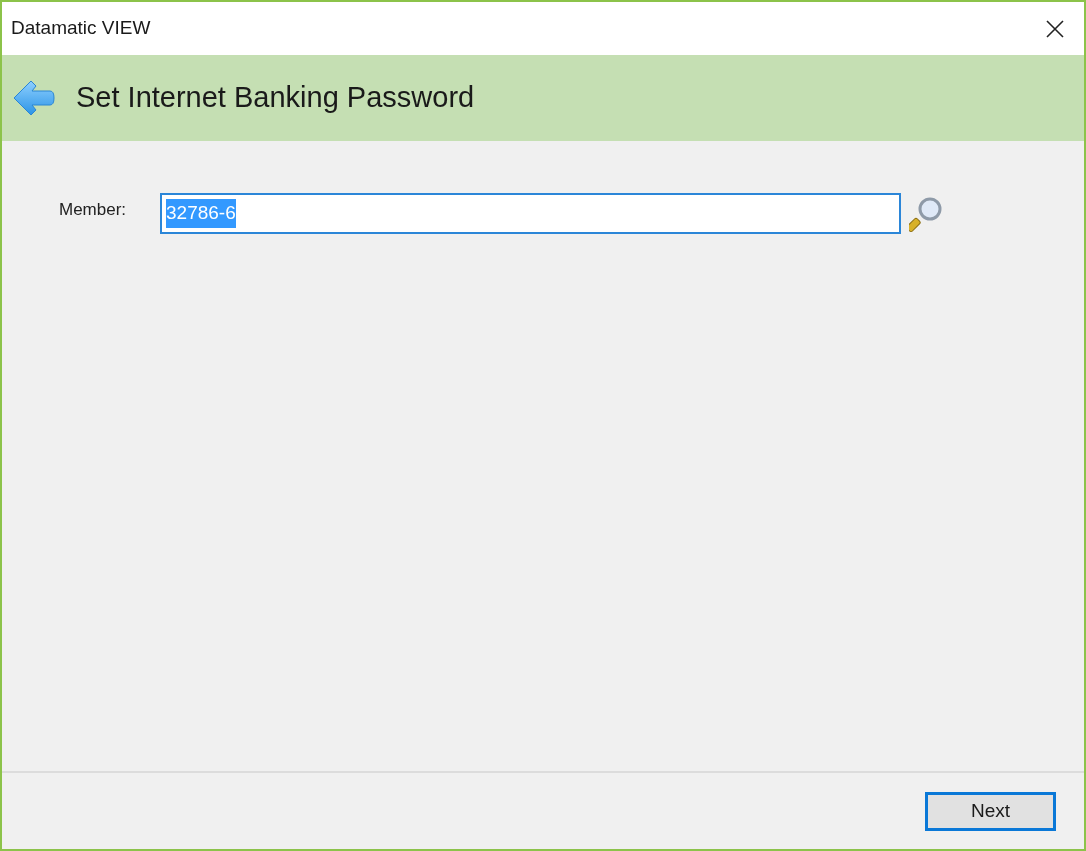  What do you see at coordinates (926, 213) in the screenshot?
I see `search-icon` at bounding box center [926, 213].